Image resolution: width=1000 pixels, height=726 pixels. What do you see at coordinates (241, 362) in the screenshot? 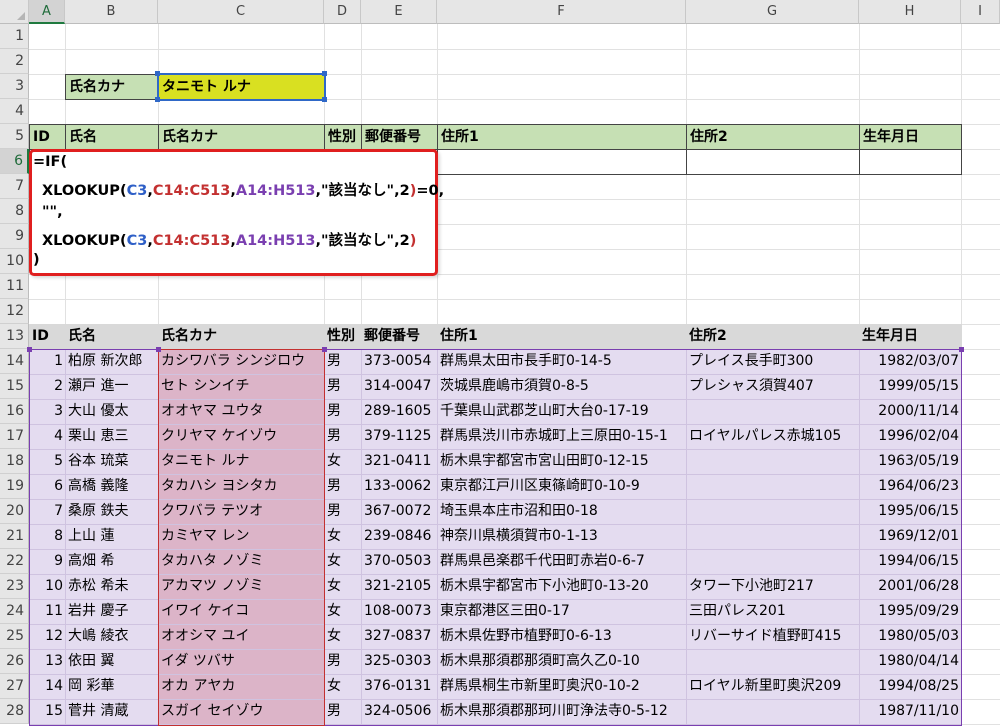
I see `table-cell: カシワバラ シンジロウ` at bounding box center [241, 362].